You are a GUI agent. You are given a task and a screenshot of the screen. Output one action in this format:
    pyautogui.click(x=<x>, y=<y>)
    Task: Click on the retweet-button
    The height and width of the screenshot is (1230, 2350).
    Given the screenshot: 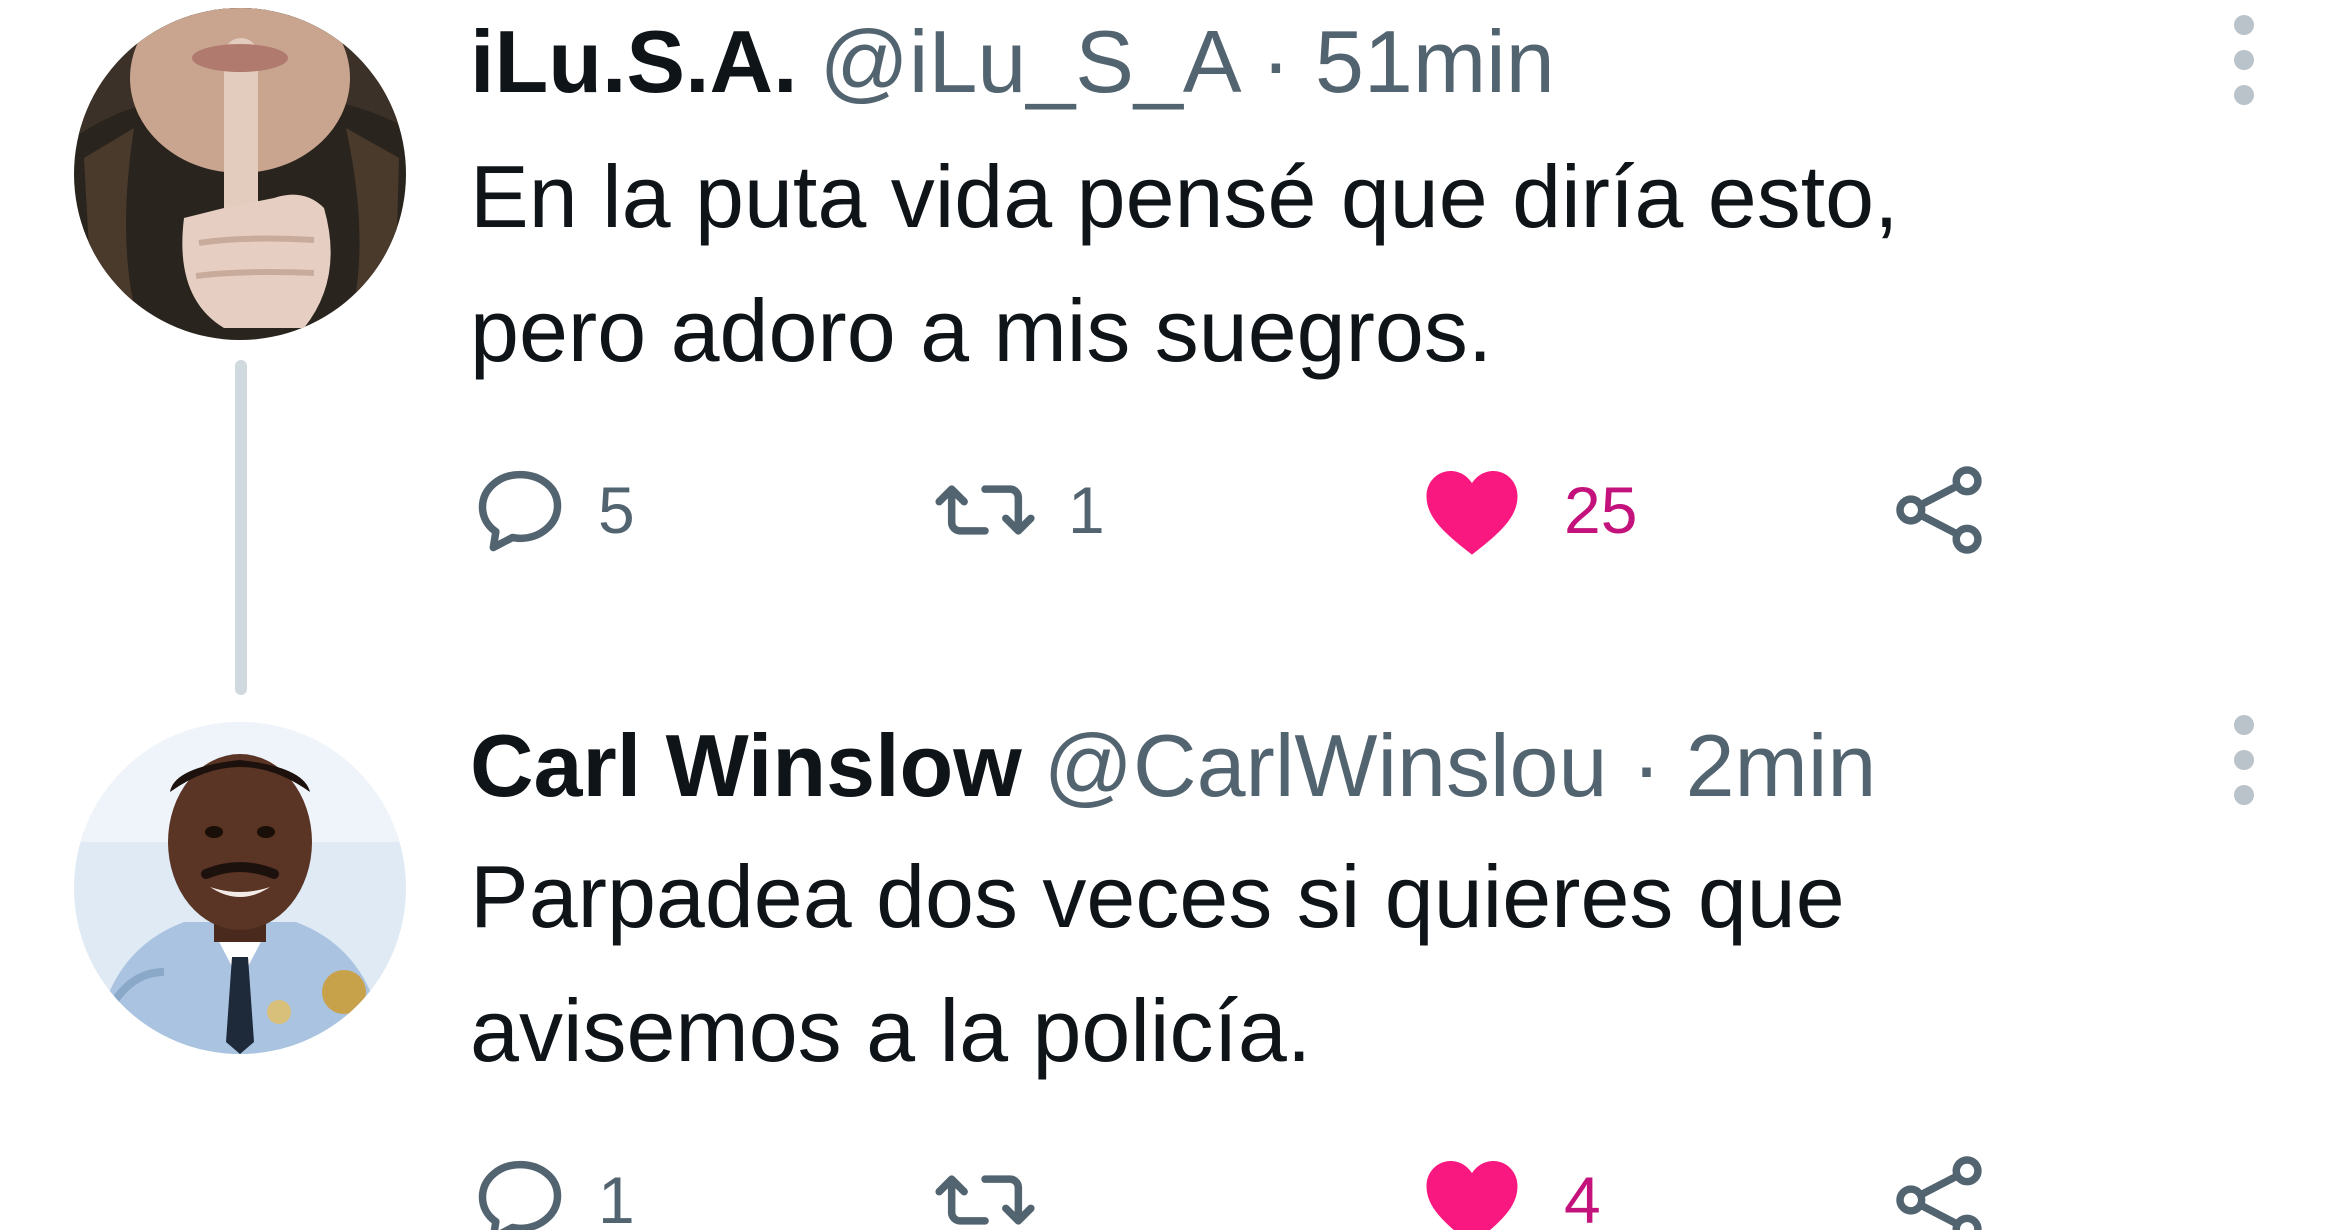 What is the action you would take?
    pyautogui.click(x=999, y=1185)
    